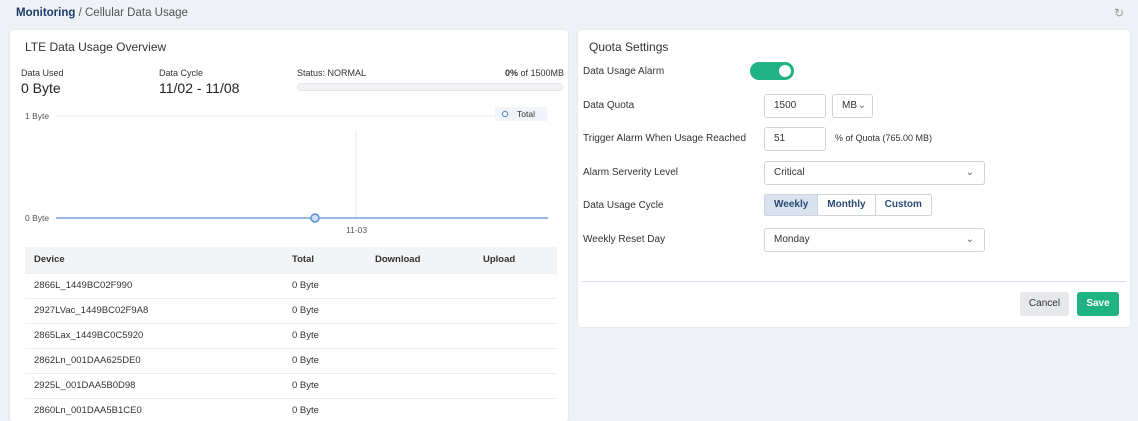 This screenshot has height=421, width=1138. Describe the element at coordinates (785, 71) in the screenshot. I see `toggle-knob` at that location.